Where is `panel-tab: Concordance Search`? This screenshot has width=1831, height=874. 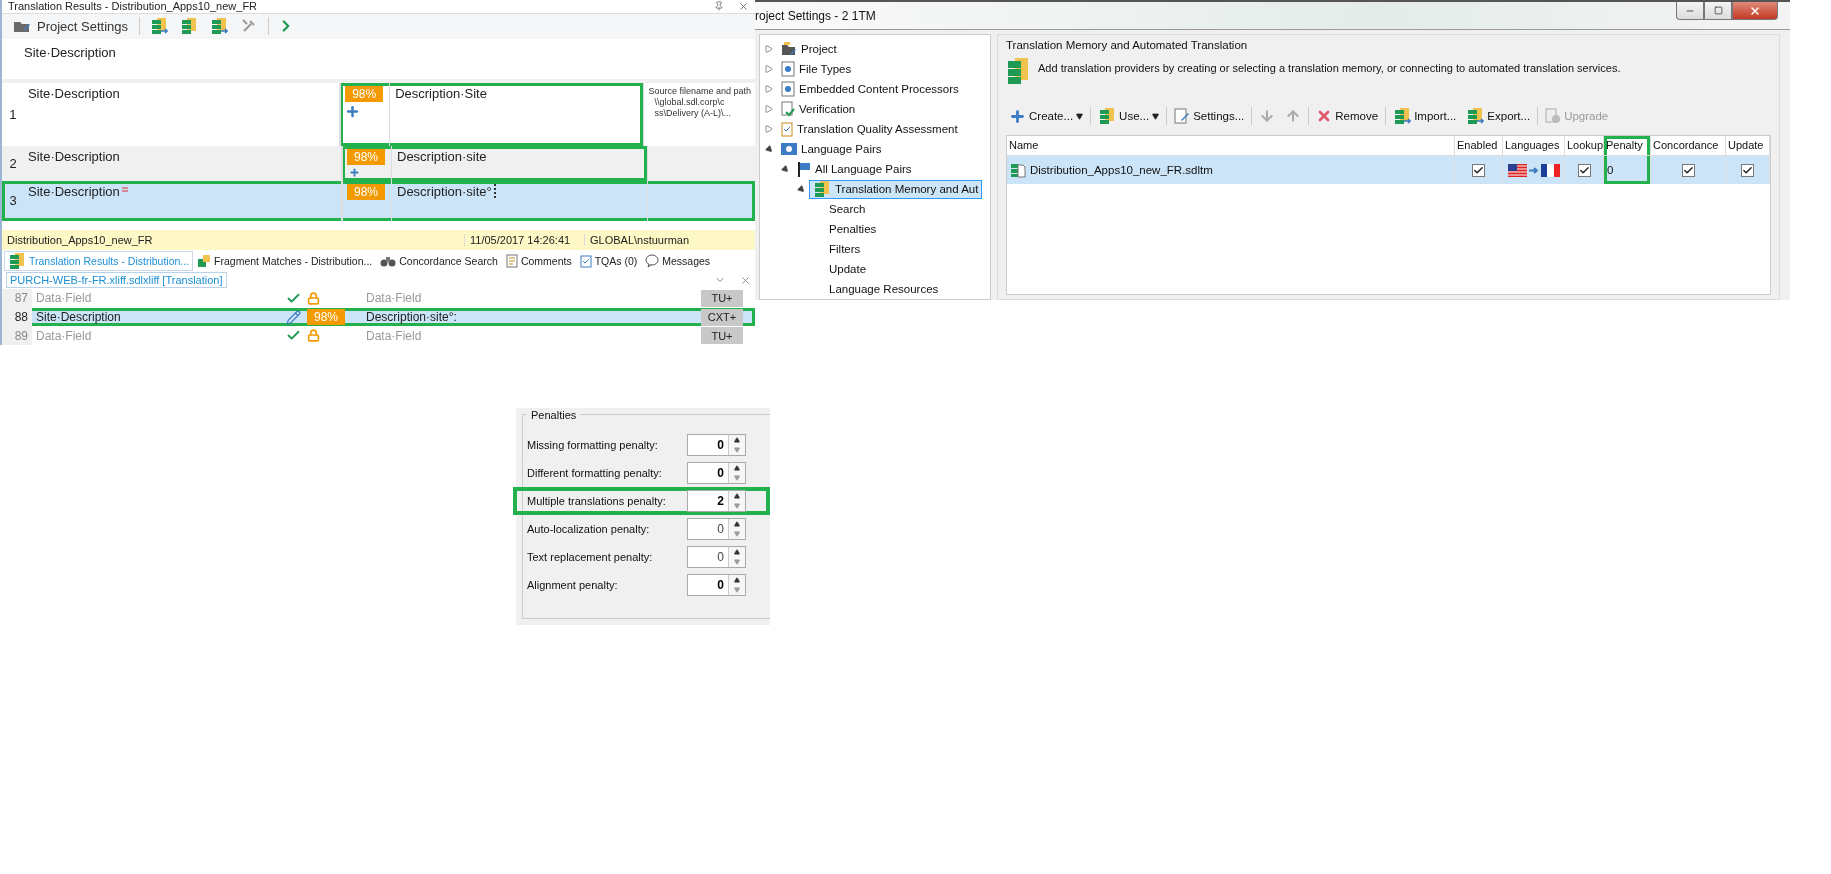 panel-tab: Concordance Search is located at coordinates (439, 260).